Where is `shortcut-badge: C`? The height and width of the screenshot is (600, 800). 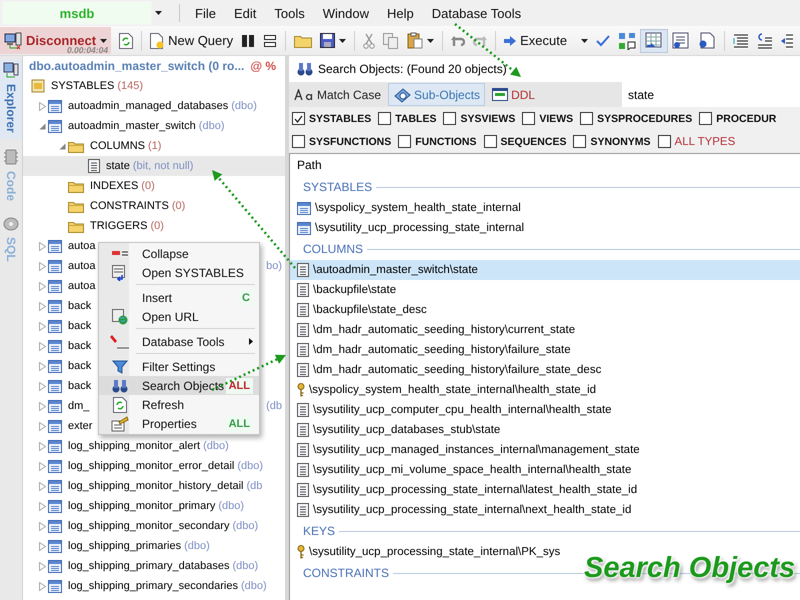
shortcut-badge: C is located at coordinates (246, 298).